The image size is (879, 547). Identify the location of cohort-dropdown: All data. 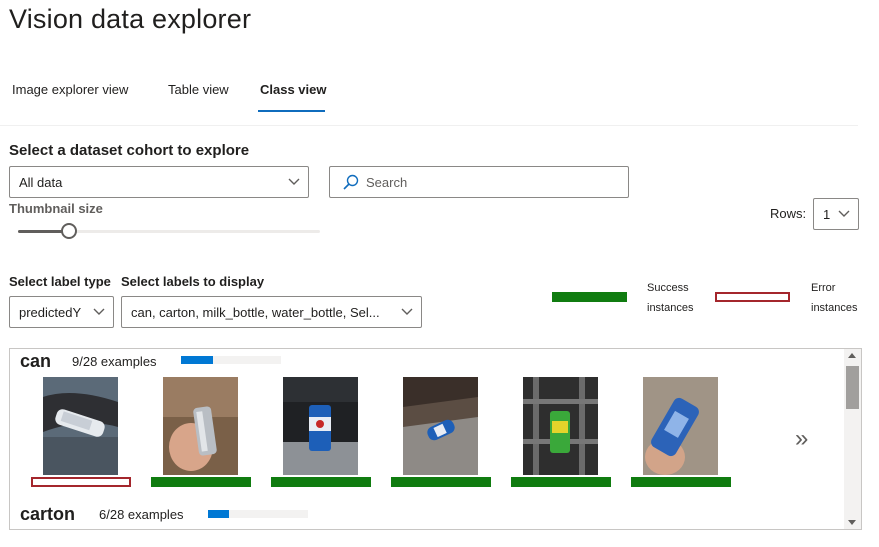
(159, 182).